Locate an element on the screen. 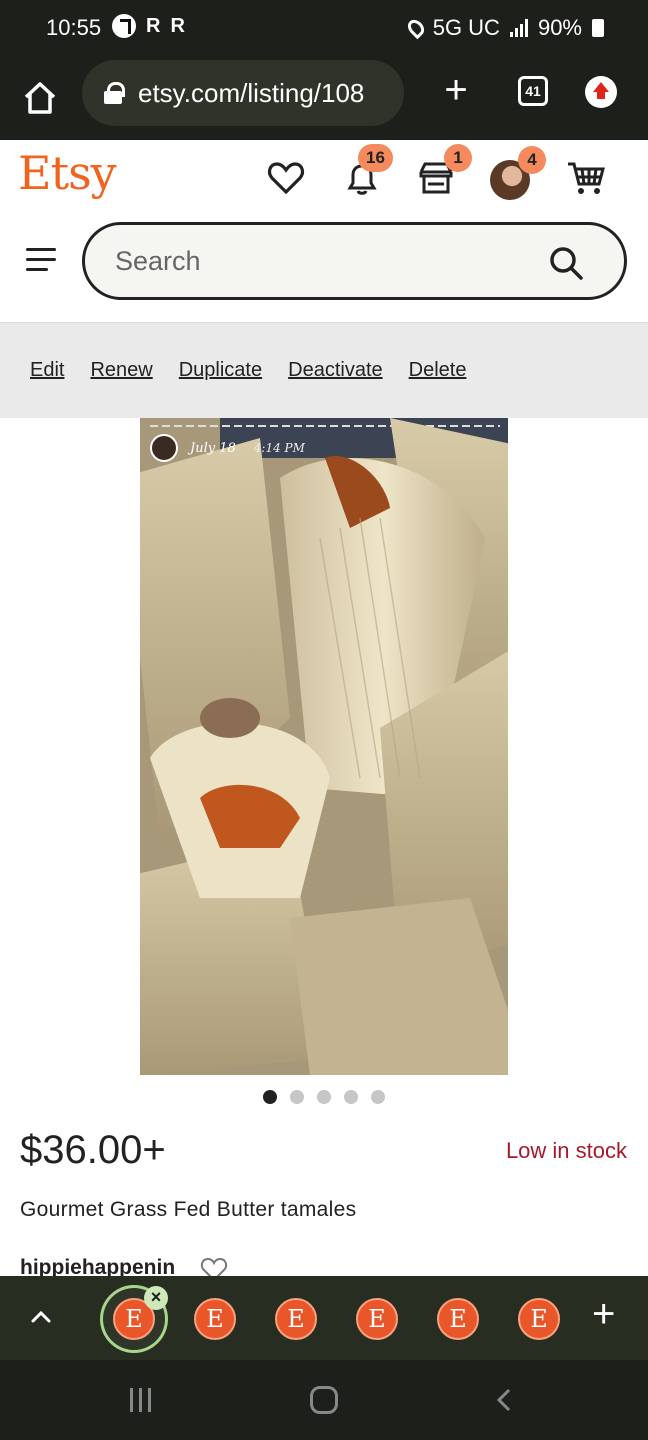 Image resolution: width=648 pixels, height=1440 pixels. tiktok-icon is located at coordinates (124, 26).